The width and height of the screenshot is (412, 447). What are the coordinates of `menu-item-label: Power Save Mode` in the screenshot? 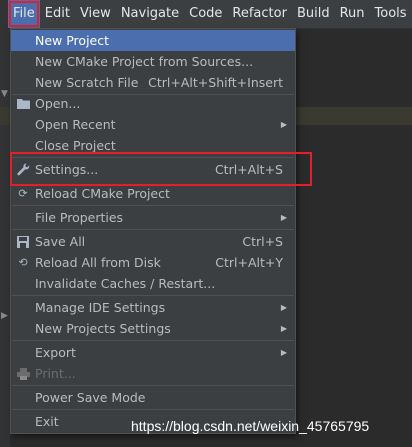 It's located at (90, 397).